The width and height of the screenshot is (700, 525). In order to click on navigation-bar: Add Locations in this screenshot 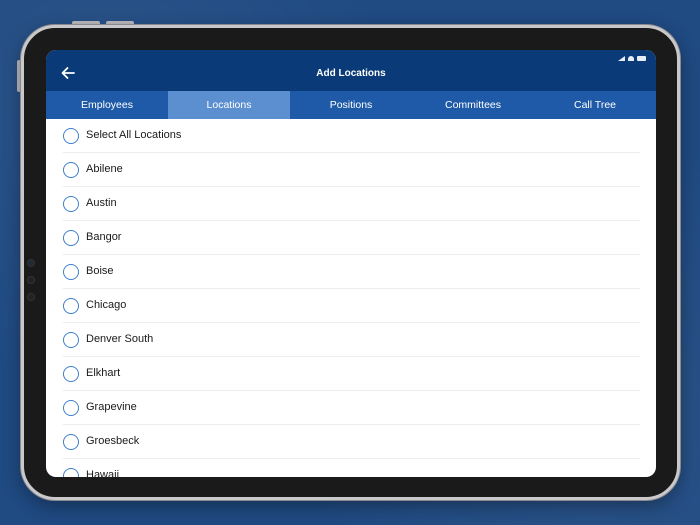, I will do `click(351, 70)`.